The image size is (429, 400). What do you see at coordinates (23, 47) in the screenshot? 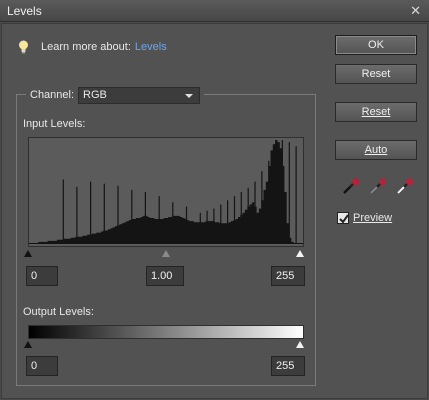
I see `lightbulb-icon` at bounding box center [23, 47].